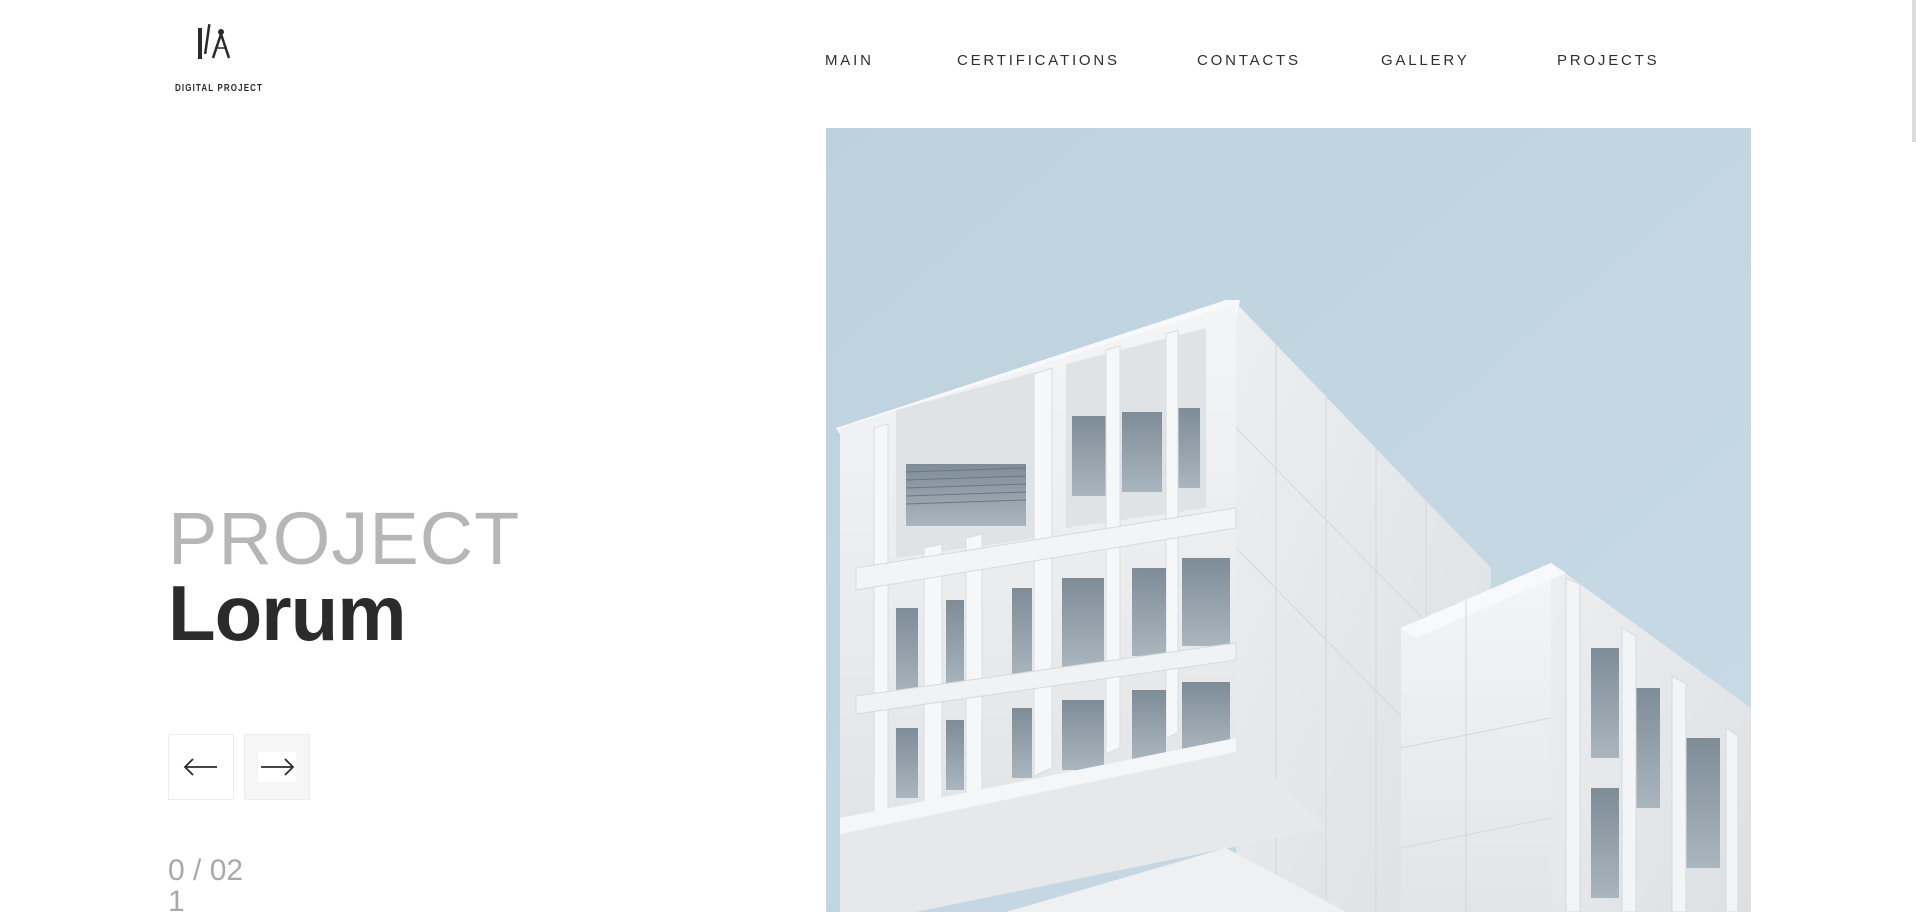  What do you see at coordinates (1052, 60) in the screenshot?
I see `nav-item-certifications: CERTIFICATIONS` at bounding box center [1052, 60].